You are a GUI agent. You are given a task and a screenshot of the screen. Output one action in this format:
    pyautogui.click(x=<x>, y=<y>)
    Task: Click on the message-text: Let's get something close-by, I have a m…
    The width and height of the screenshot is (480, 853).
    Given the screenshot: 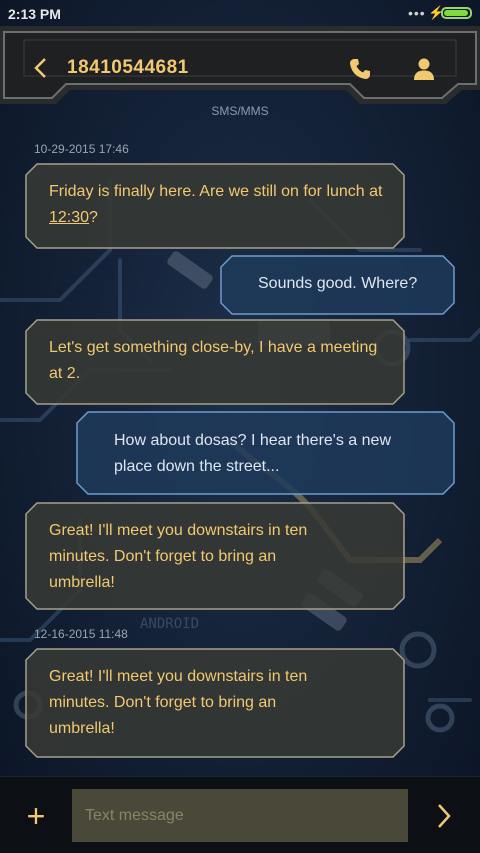 What is the action you would take?
    pyautogui.click(x=213, y=360)
    